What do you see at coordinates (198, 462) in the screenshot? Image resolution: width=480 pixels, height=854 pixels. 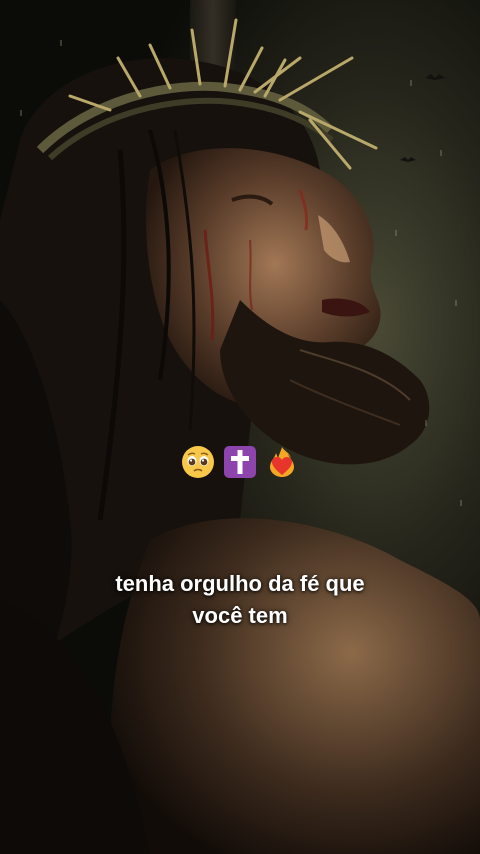 I see `pleading-face-emoji-icon` at bounding box center [198, 462].